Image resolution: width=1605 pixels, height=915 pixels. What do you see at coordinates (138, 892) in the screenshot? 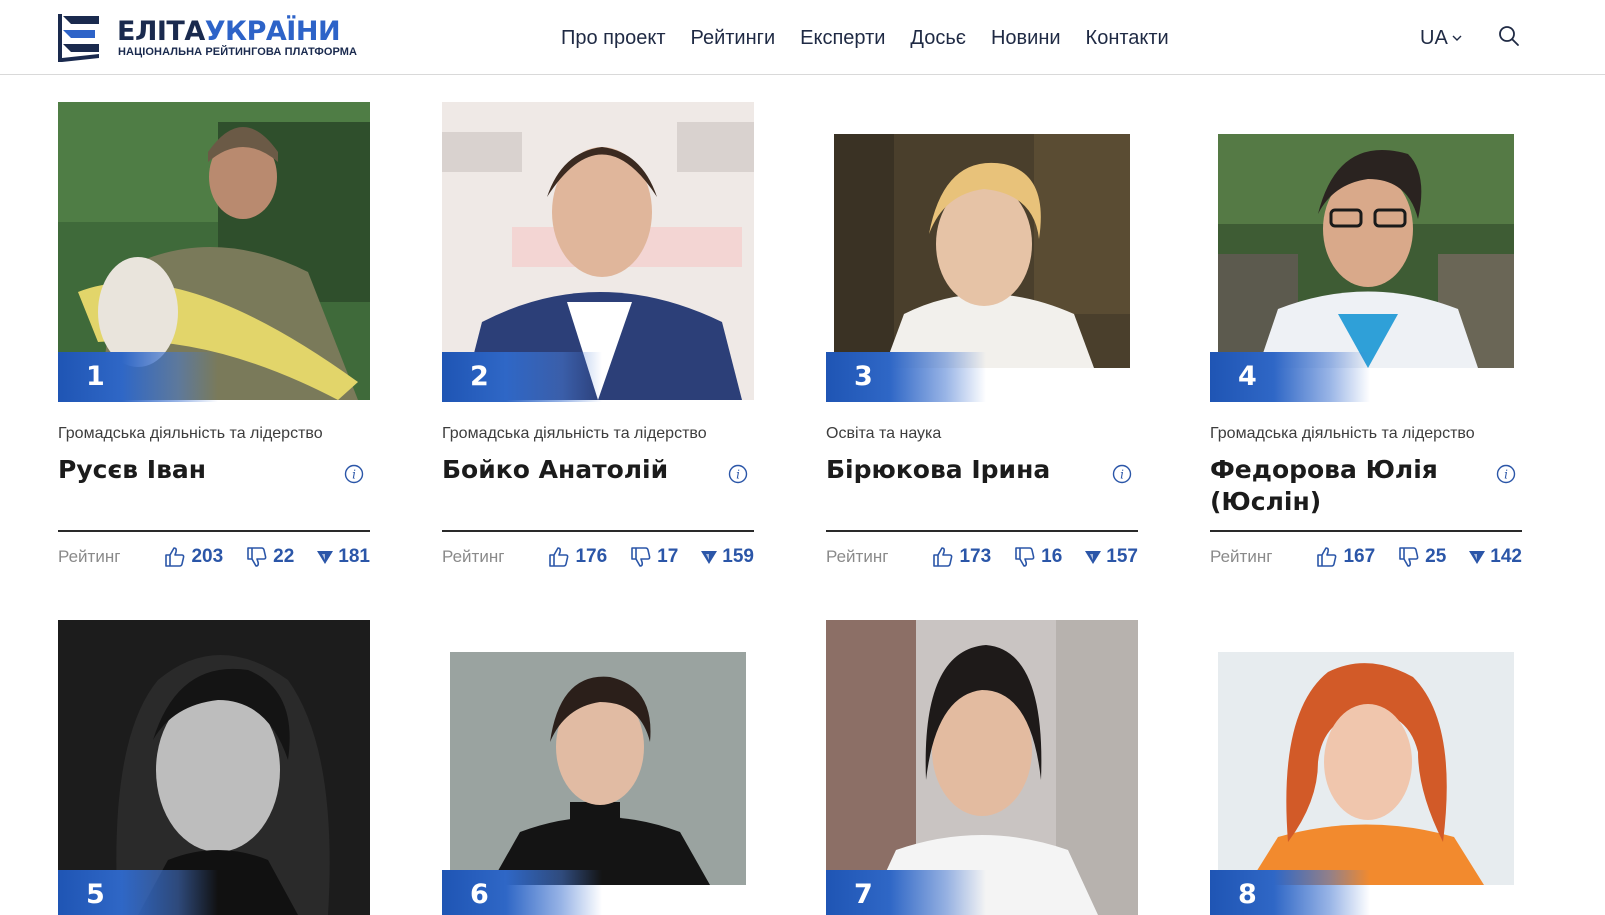
I see `rank-badge: 5` at bounding box center [138, 892].